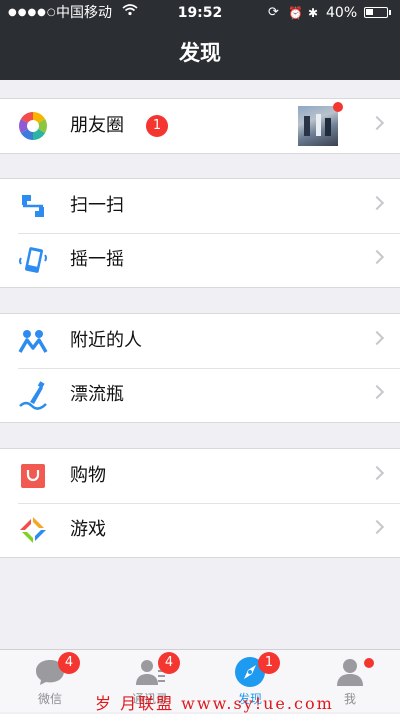 This screenshot has width=400, height=714. I want to click on top-bar: ●●●●○ 中国移动 19:52 ⟳ ⏰ ✱ 40% 发现, so click(200, 40).